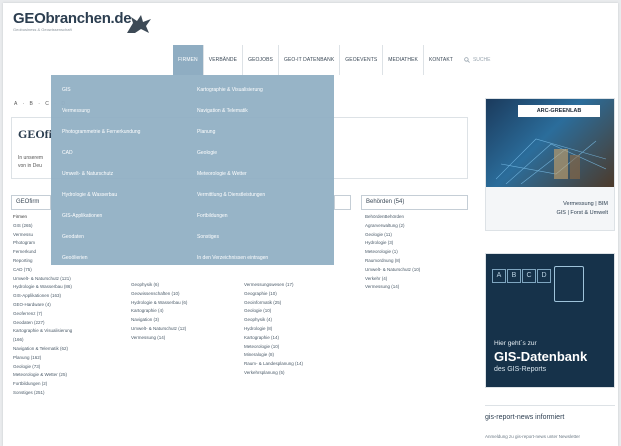 Image resolution: width=621 pixels, height=446 pixels. What do you see at coordinates (551, 161) in the screenshot?
I see `city-grid-graphic` at bounding box center [551, 161].